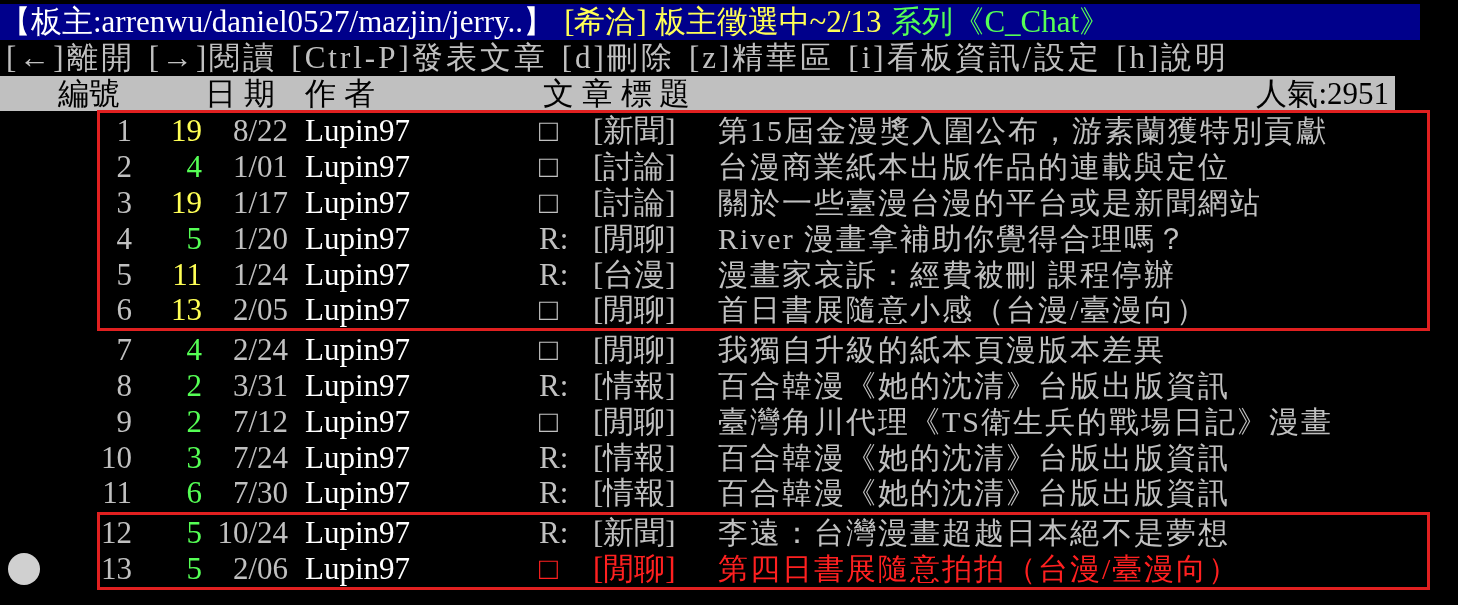 This screenshot has width=1458, height=605. I want to click on post-title: 首日書展隨意小感（台漫/臺漫向）, so click(963, 310).